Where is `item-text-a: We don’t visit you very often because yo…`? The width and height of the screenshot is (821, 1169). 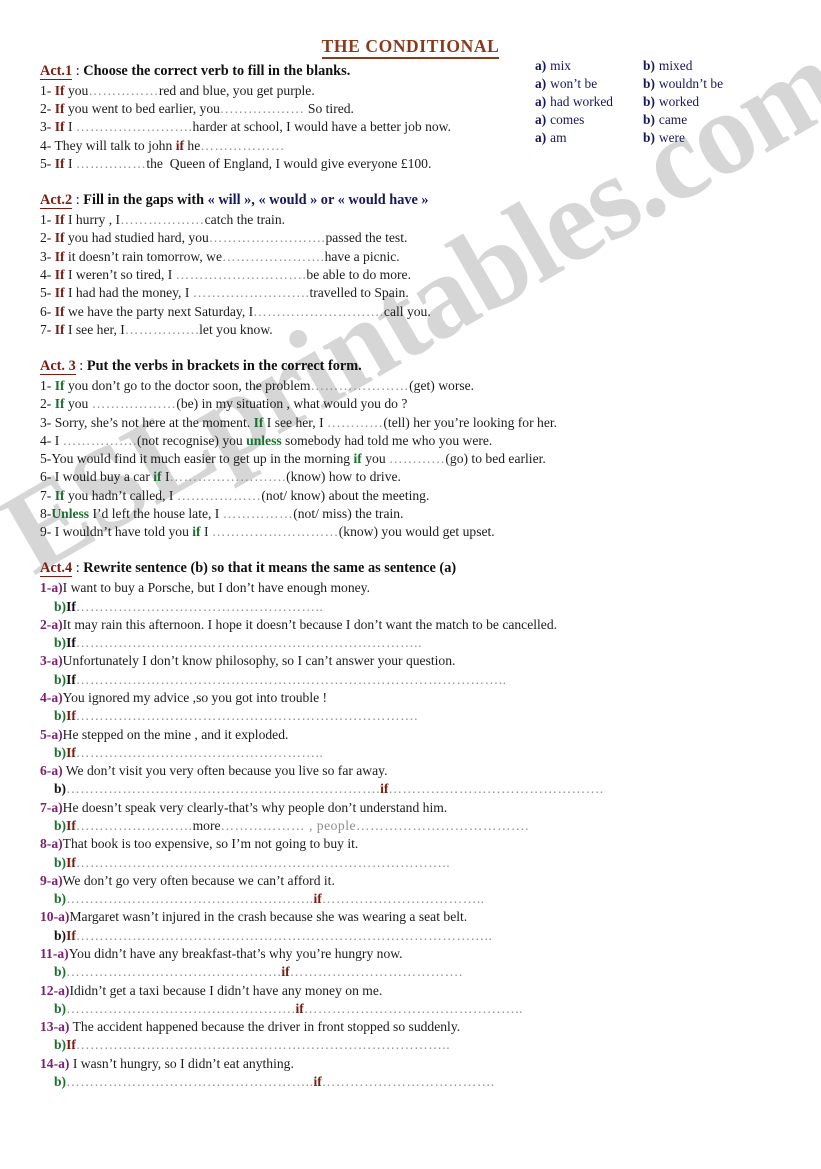 item-text-a: We don’t visit you very often because yo… is located at coordinates (225, 771).